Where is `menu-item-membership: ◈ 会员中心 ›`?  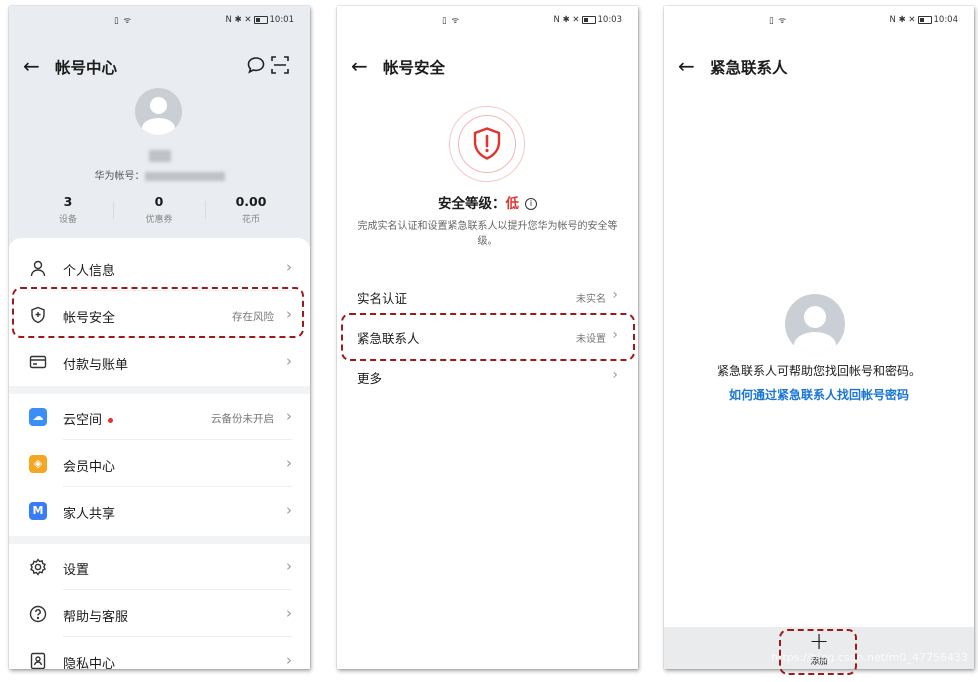 menu-item-membership: ◈ 会员中心 › is located at coordinates (159, 464).